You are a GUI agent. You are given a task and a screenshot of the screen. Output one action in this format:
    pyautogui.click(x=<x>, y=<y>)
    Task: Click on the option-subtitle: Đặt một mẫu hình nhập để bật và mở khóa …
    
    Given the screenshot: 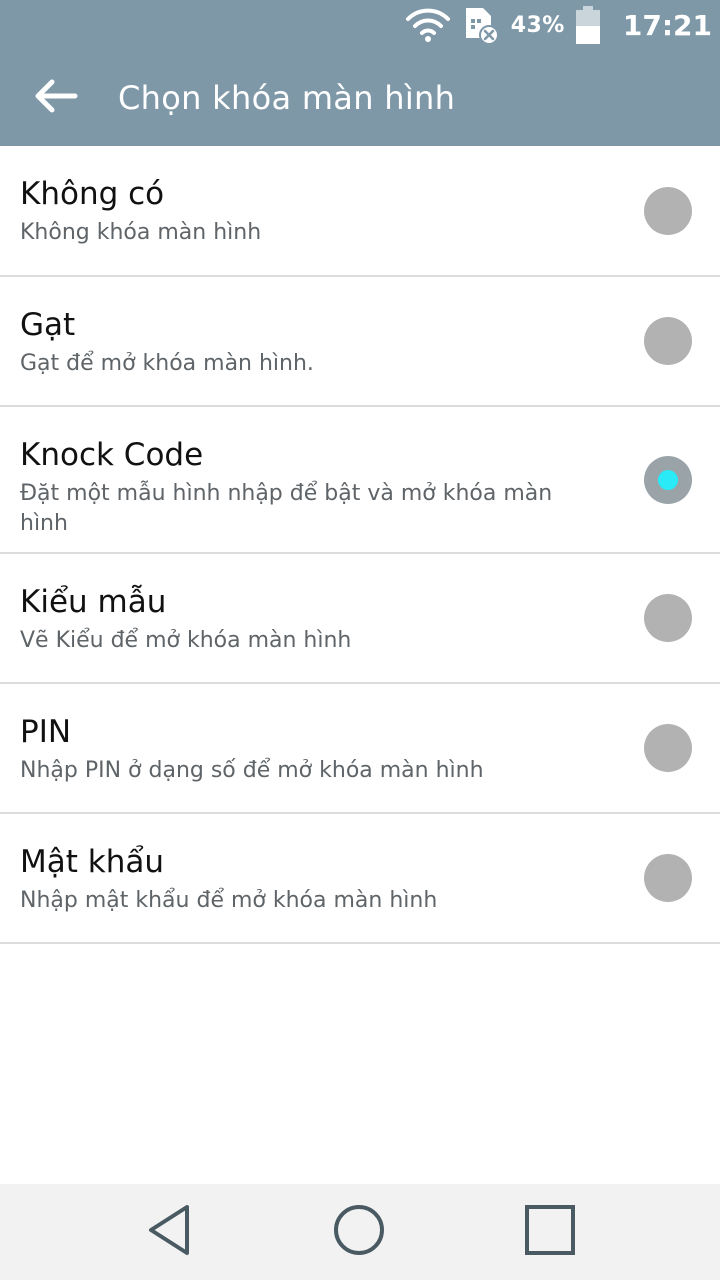 What is the action you would take?
    pyautogui.click(x=286, y=508)
    